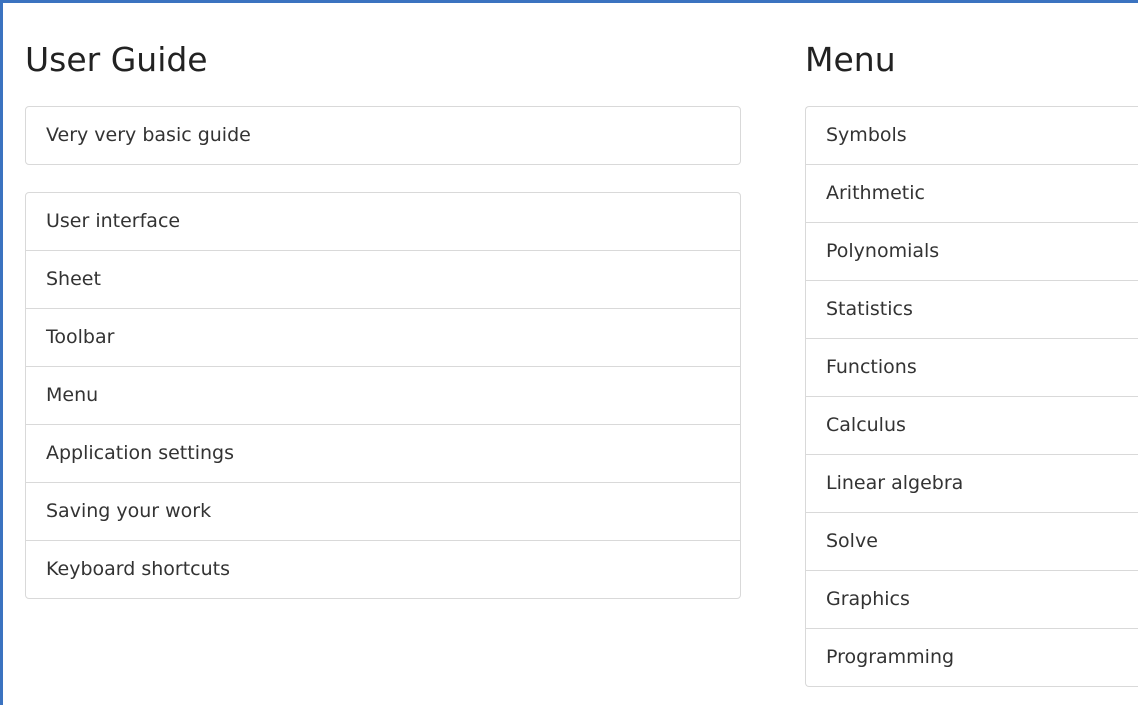 The width and height of the screenshot is (1138, 705). I want to click on menu-item-arithmetic: Arithmetic, so click(972, 193).